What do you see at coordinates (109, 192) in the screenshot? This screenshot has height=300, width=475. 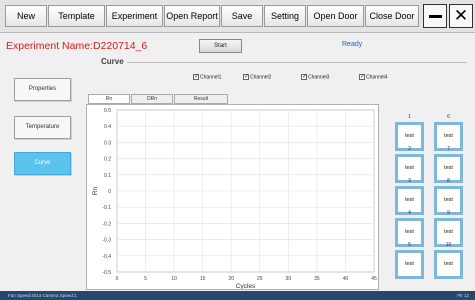 I see `y-tick-label: 0` at bounding box center [109, 192].